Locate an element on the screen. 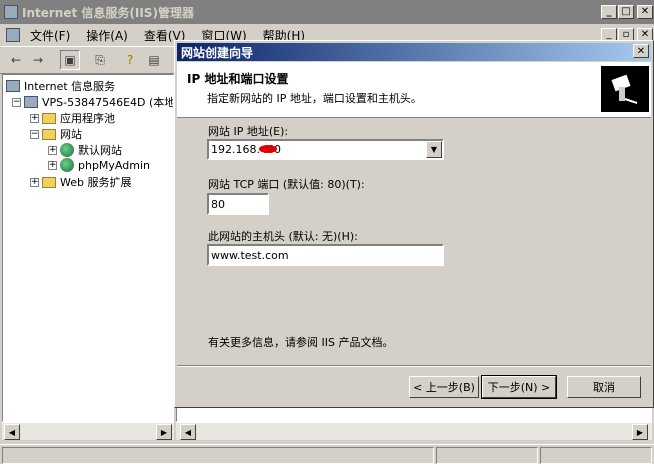 The image size is (654, 464). dialog-close-button: ✕ is located at coordinates (641, 51).